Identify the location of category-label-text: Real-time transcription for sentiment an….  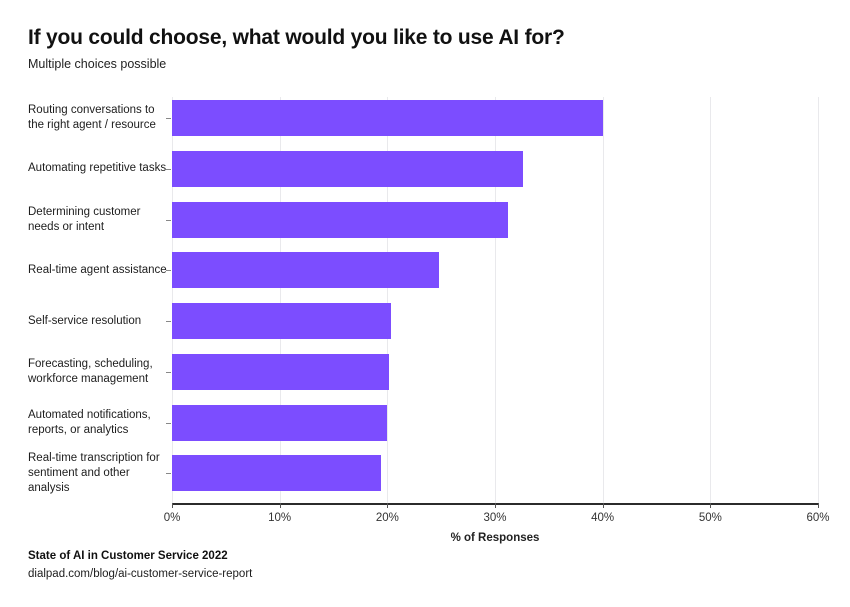
(94, 473).